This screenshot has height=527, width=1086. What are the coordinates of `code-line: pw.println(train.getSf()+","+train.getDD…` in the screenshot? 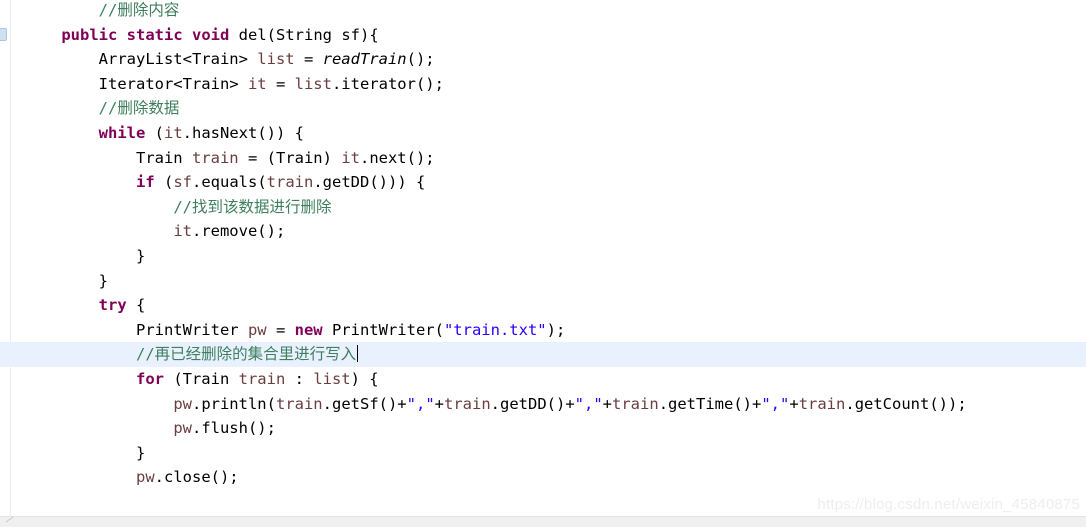 It's located at (543, 404).